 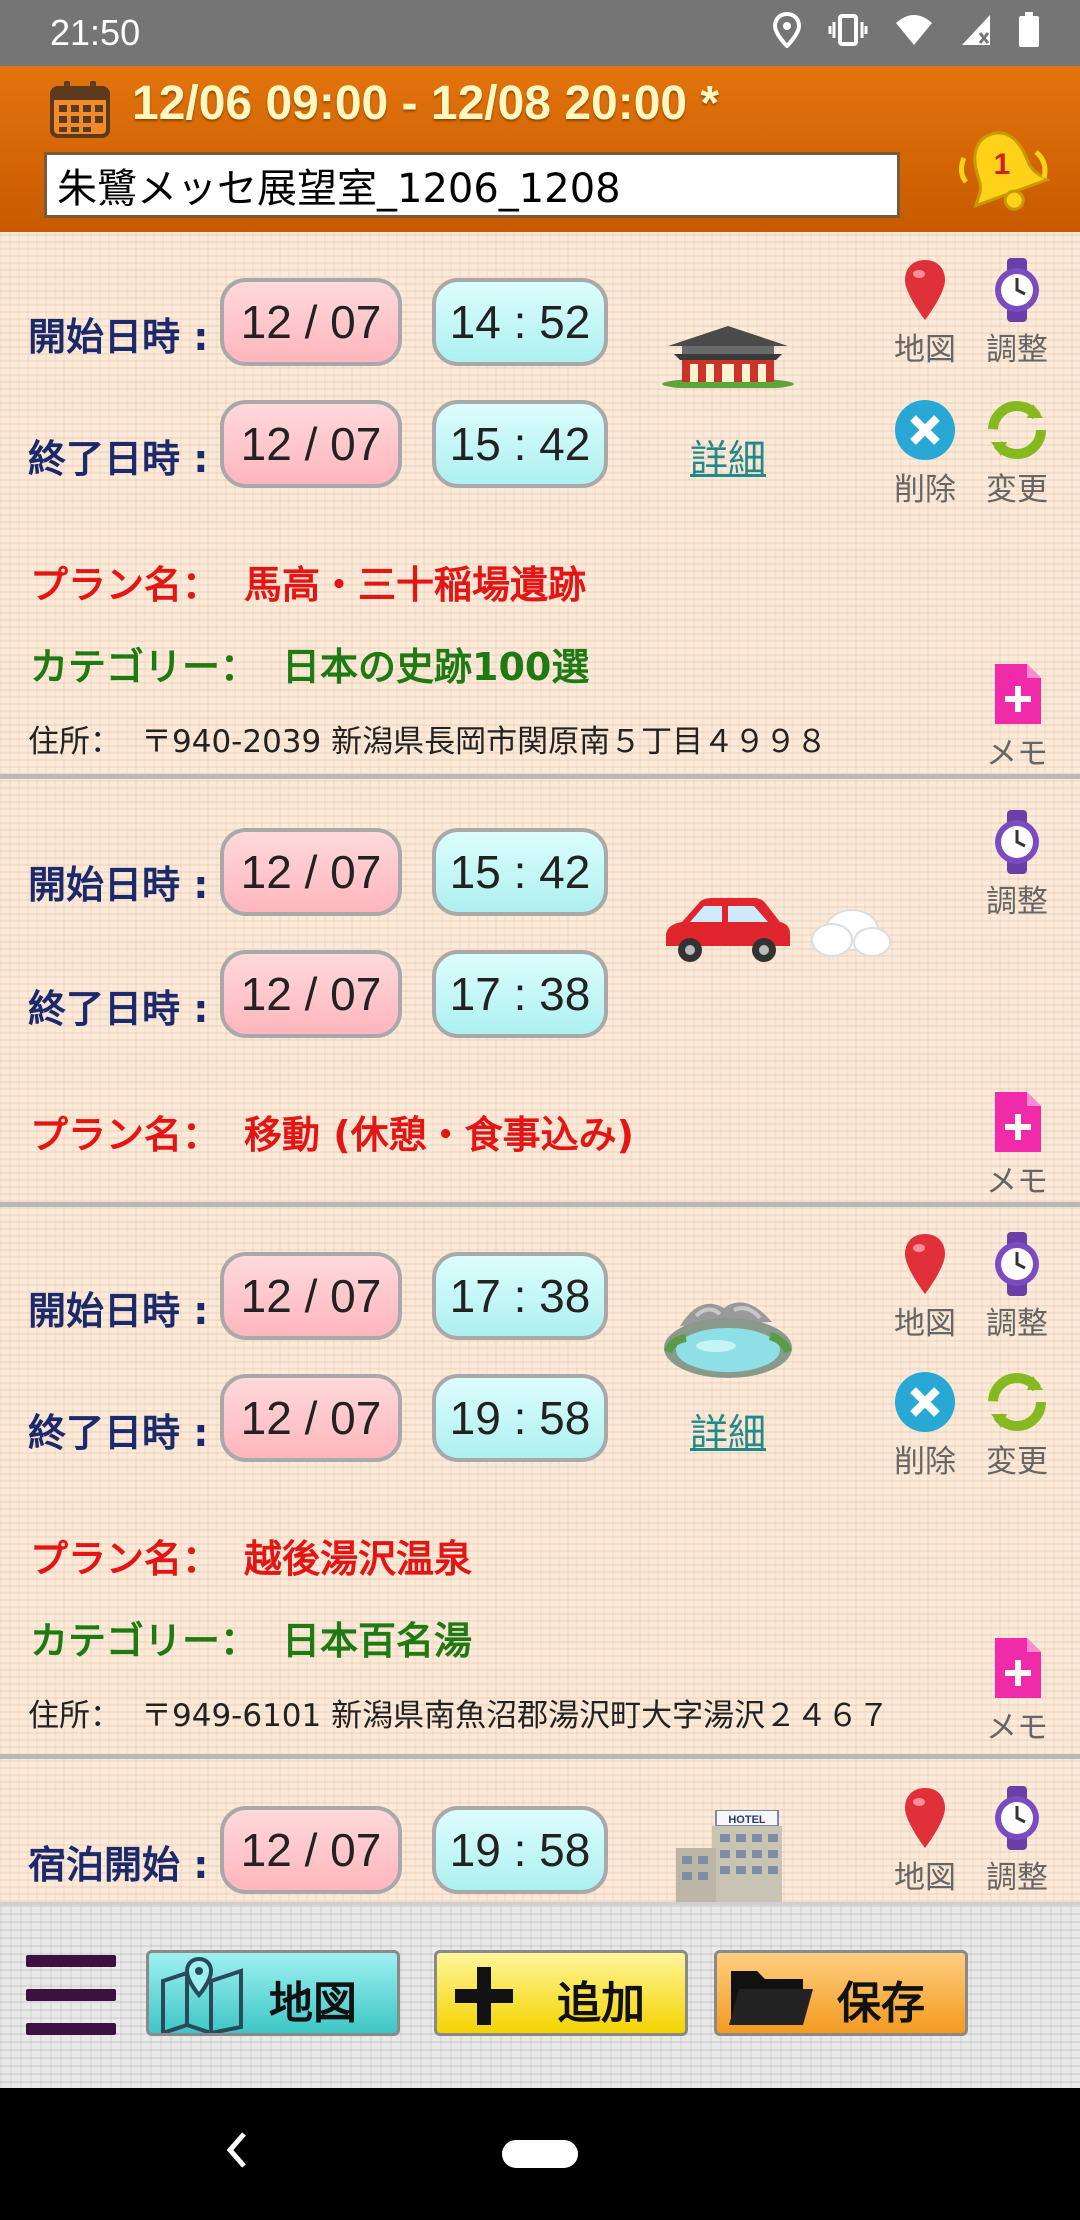 I want to click on start-time-picker: 15 : 42, so click(x=520, y=872).